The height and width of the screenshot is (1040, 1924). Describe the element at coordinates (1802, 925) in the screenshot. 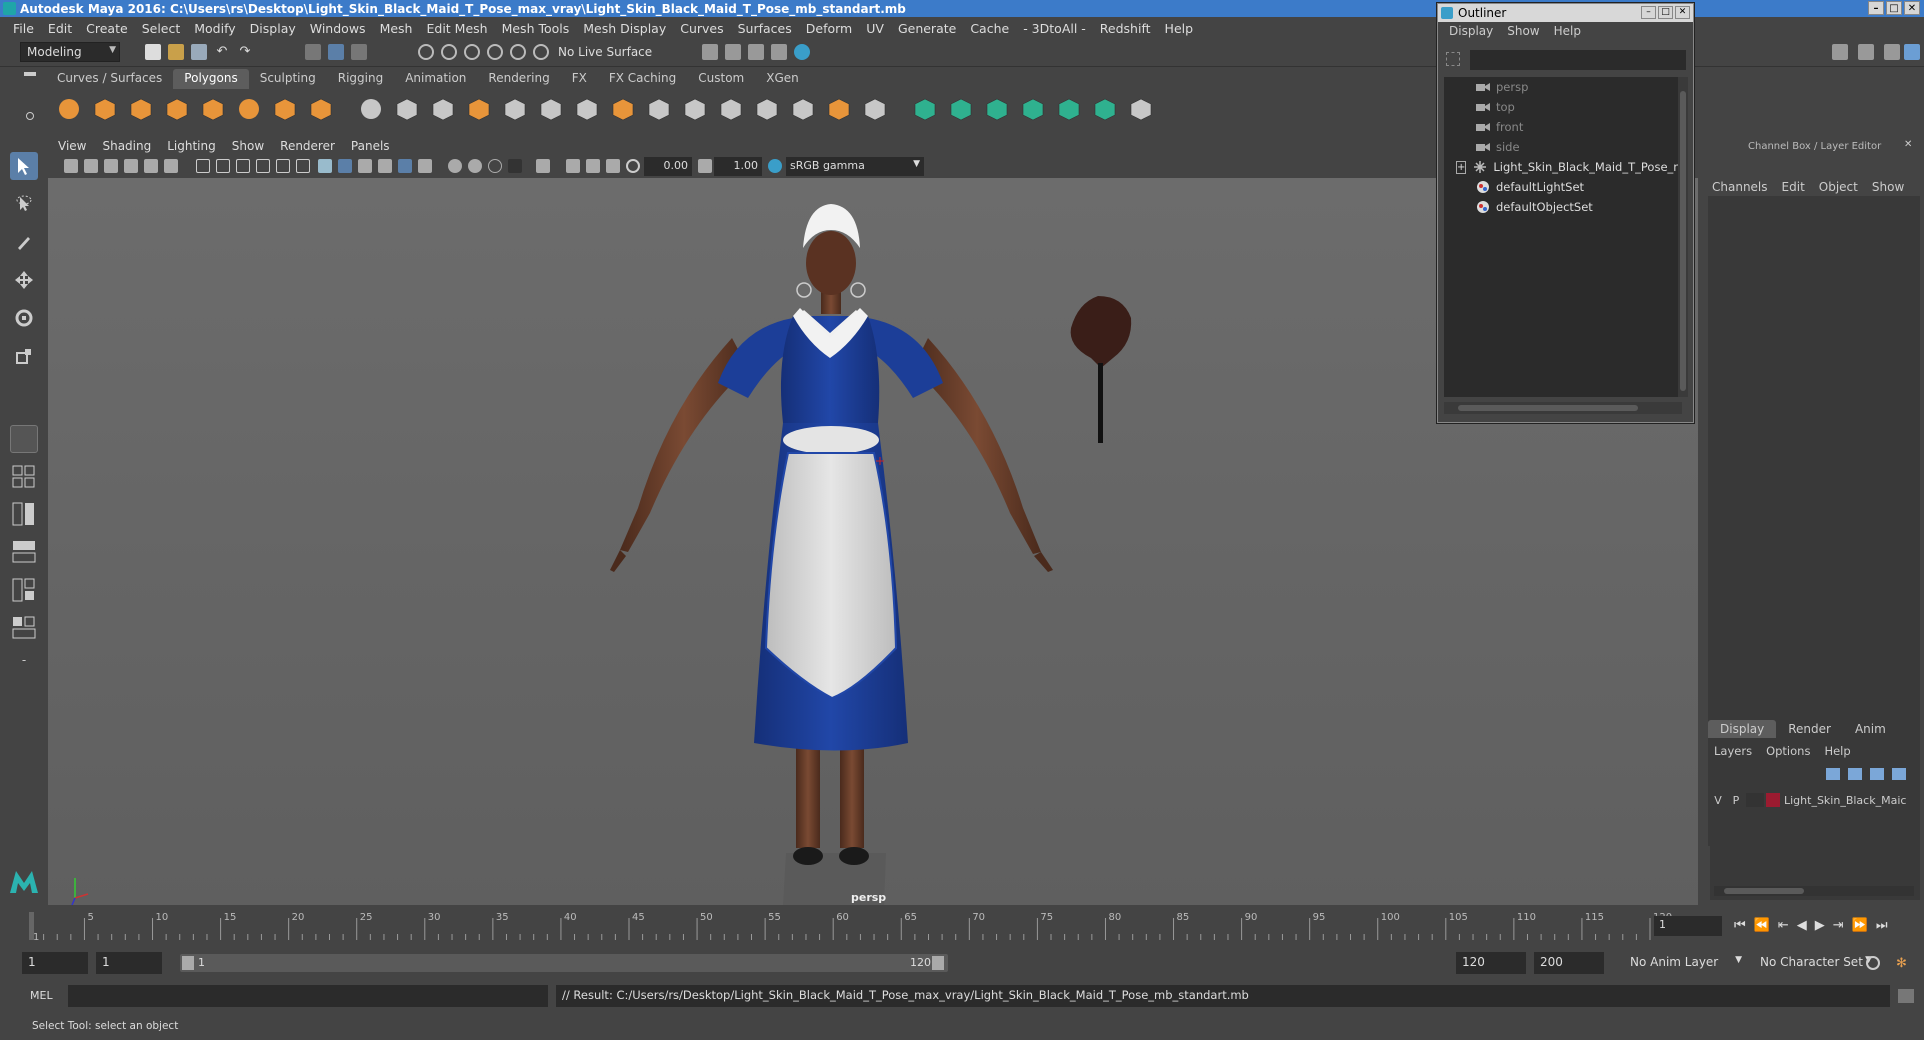

I see `play-backward-icon: ◀` at that location.